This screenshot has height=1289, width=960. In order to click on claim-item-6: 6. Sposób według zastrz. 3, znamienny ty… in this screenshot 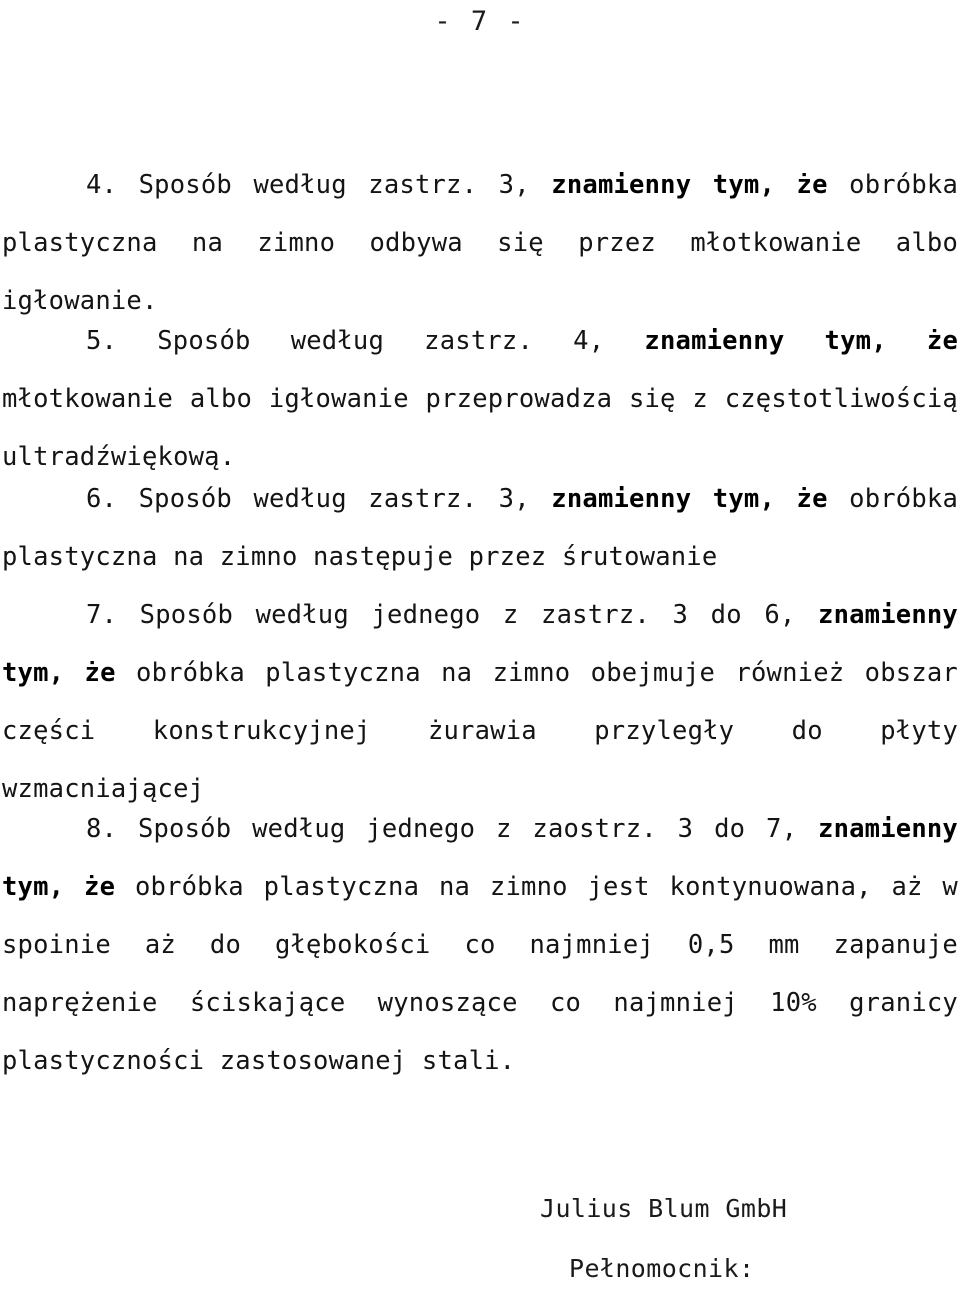, I will do `click(480, 528)`.